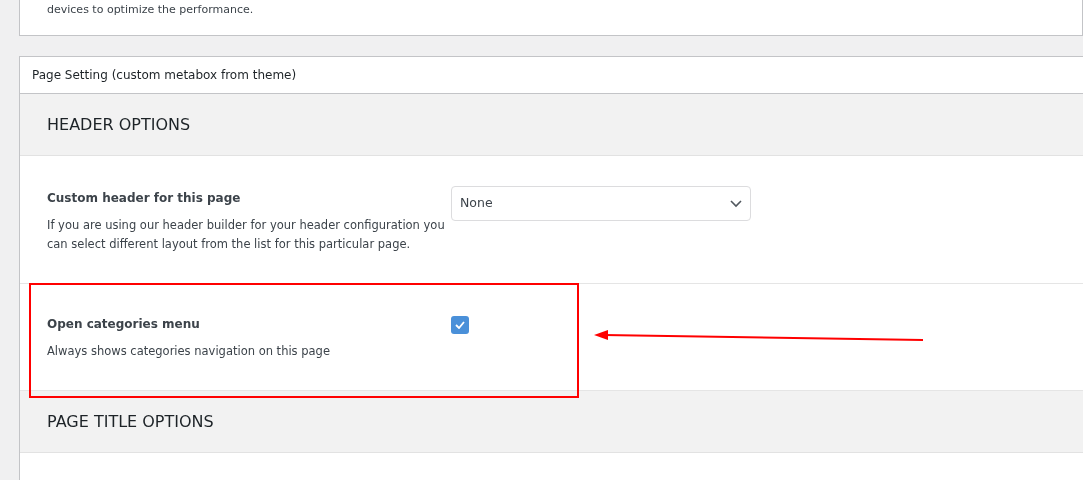 This screenshot has height=480, width=1083. I want to click on field-description: Always shows categories navigation on this page, so click(189, 351).